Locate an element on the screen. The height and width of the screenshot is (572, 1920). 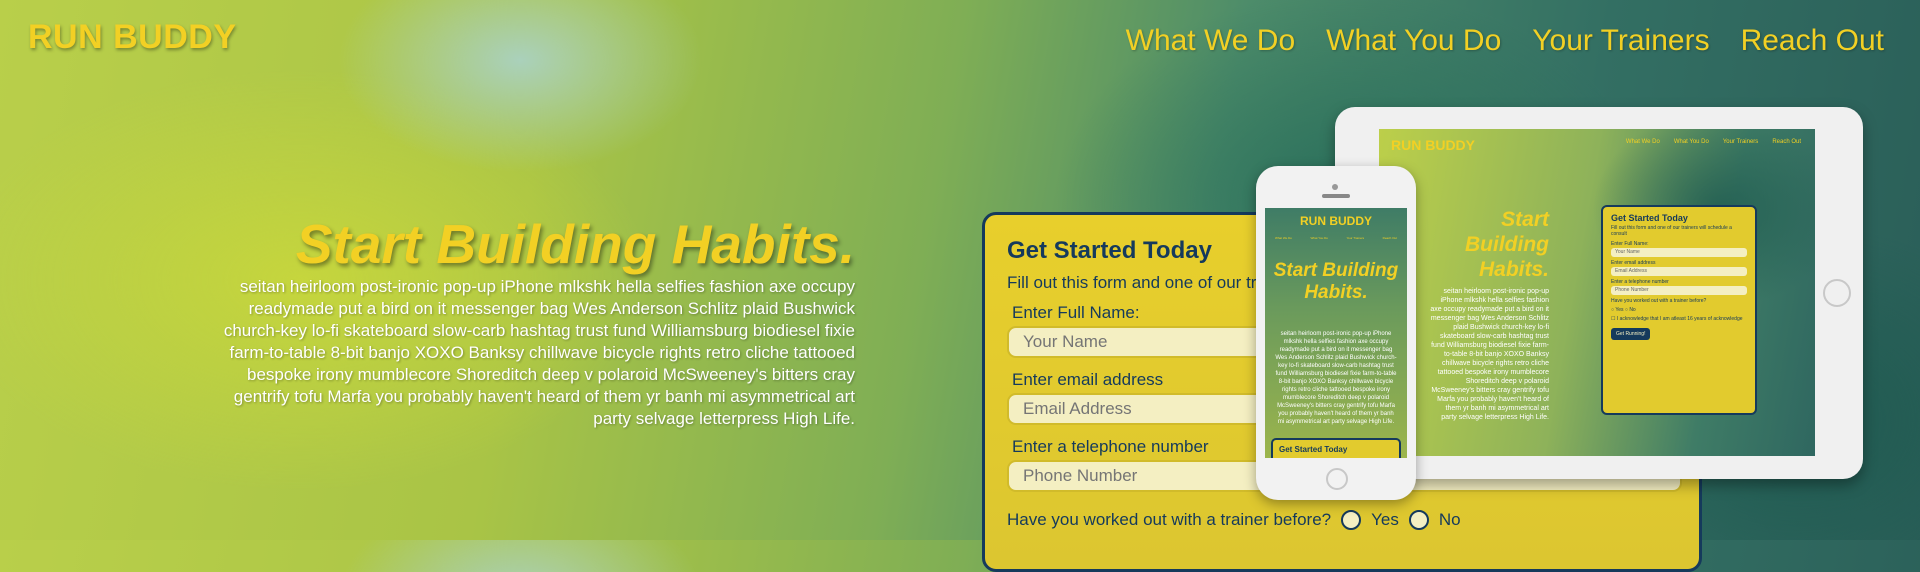
tablet-nav-item: Your Trainers is located at coordinates (1740, 142).